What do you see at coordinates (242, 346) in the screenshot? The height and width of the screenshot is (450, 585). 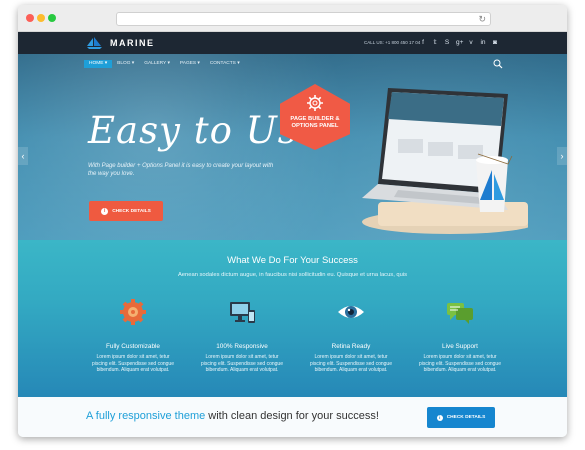 I see `feature-title: 100% Responsive` at bounding box center [242, 346].